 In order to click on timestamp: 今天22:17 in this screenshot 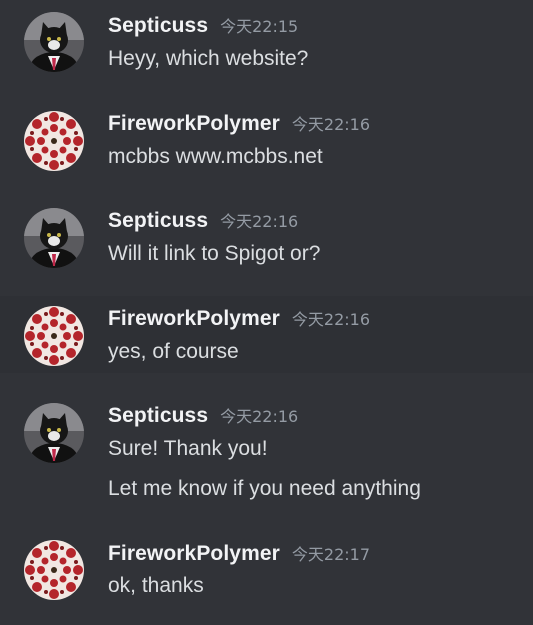, I will do `click(331, 553)`.